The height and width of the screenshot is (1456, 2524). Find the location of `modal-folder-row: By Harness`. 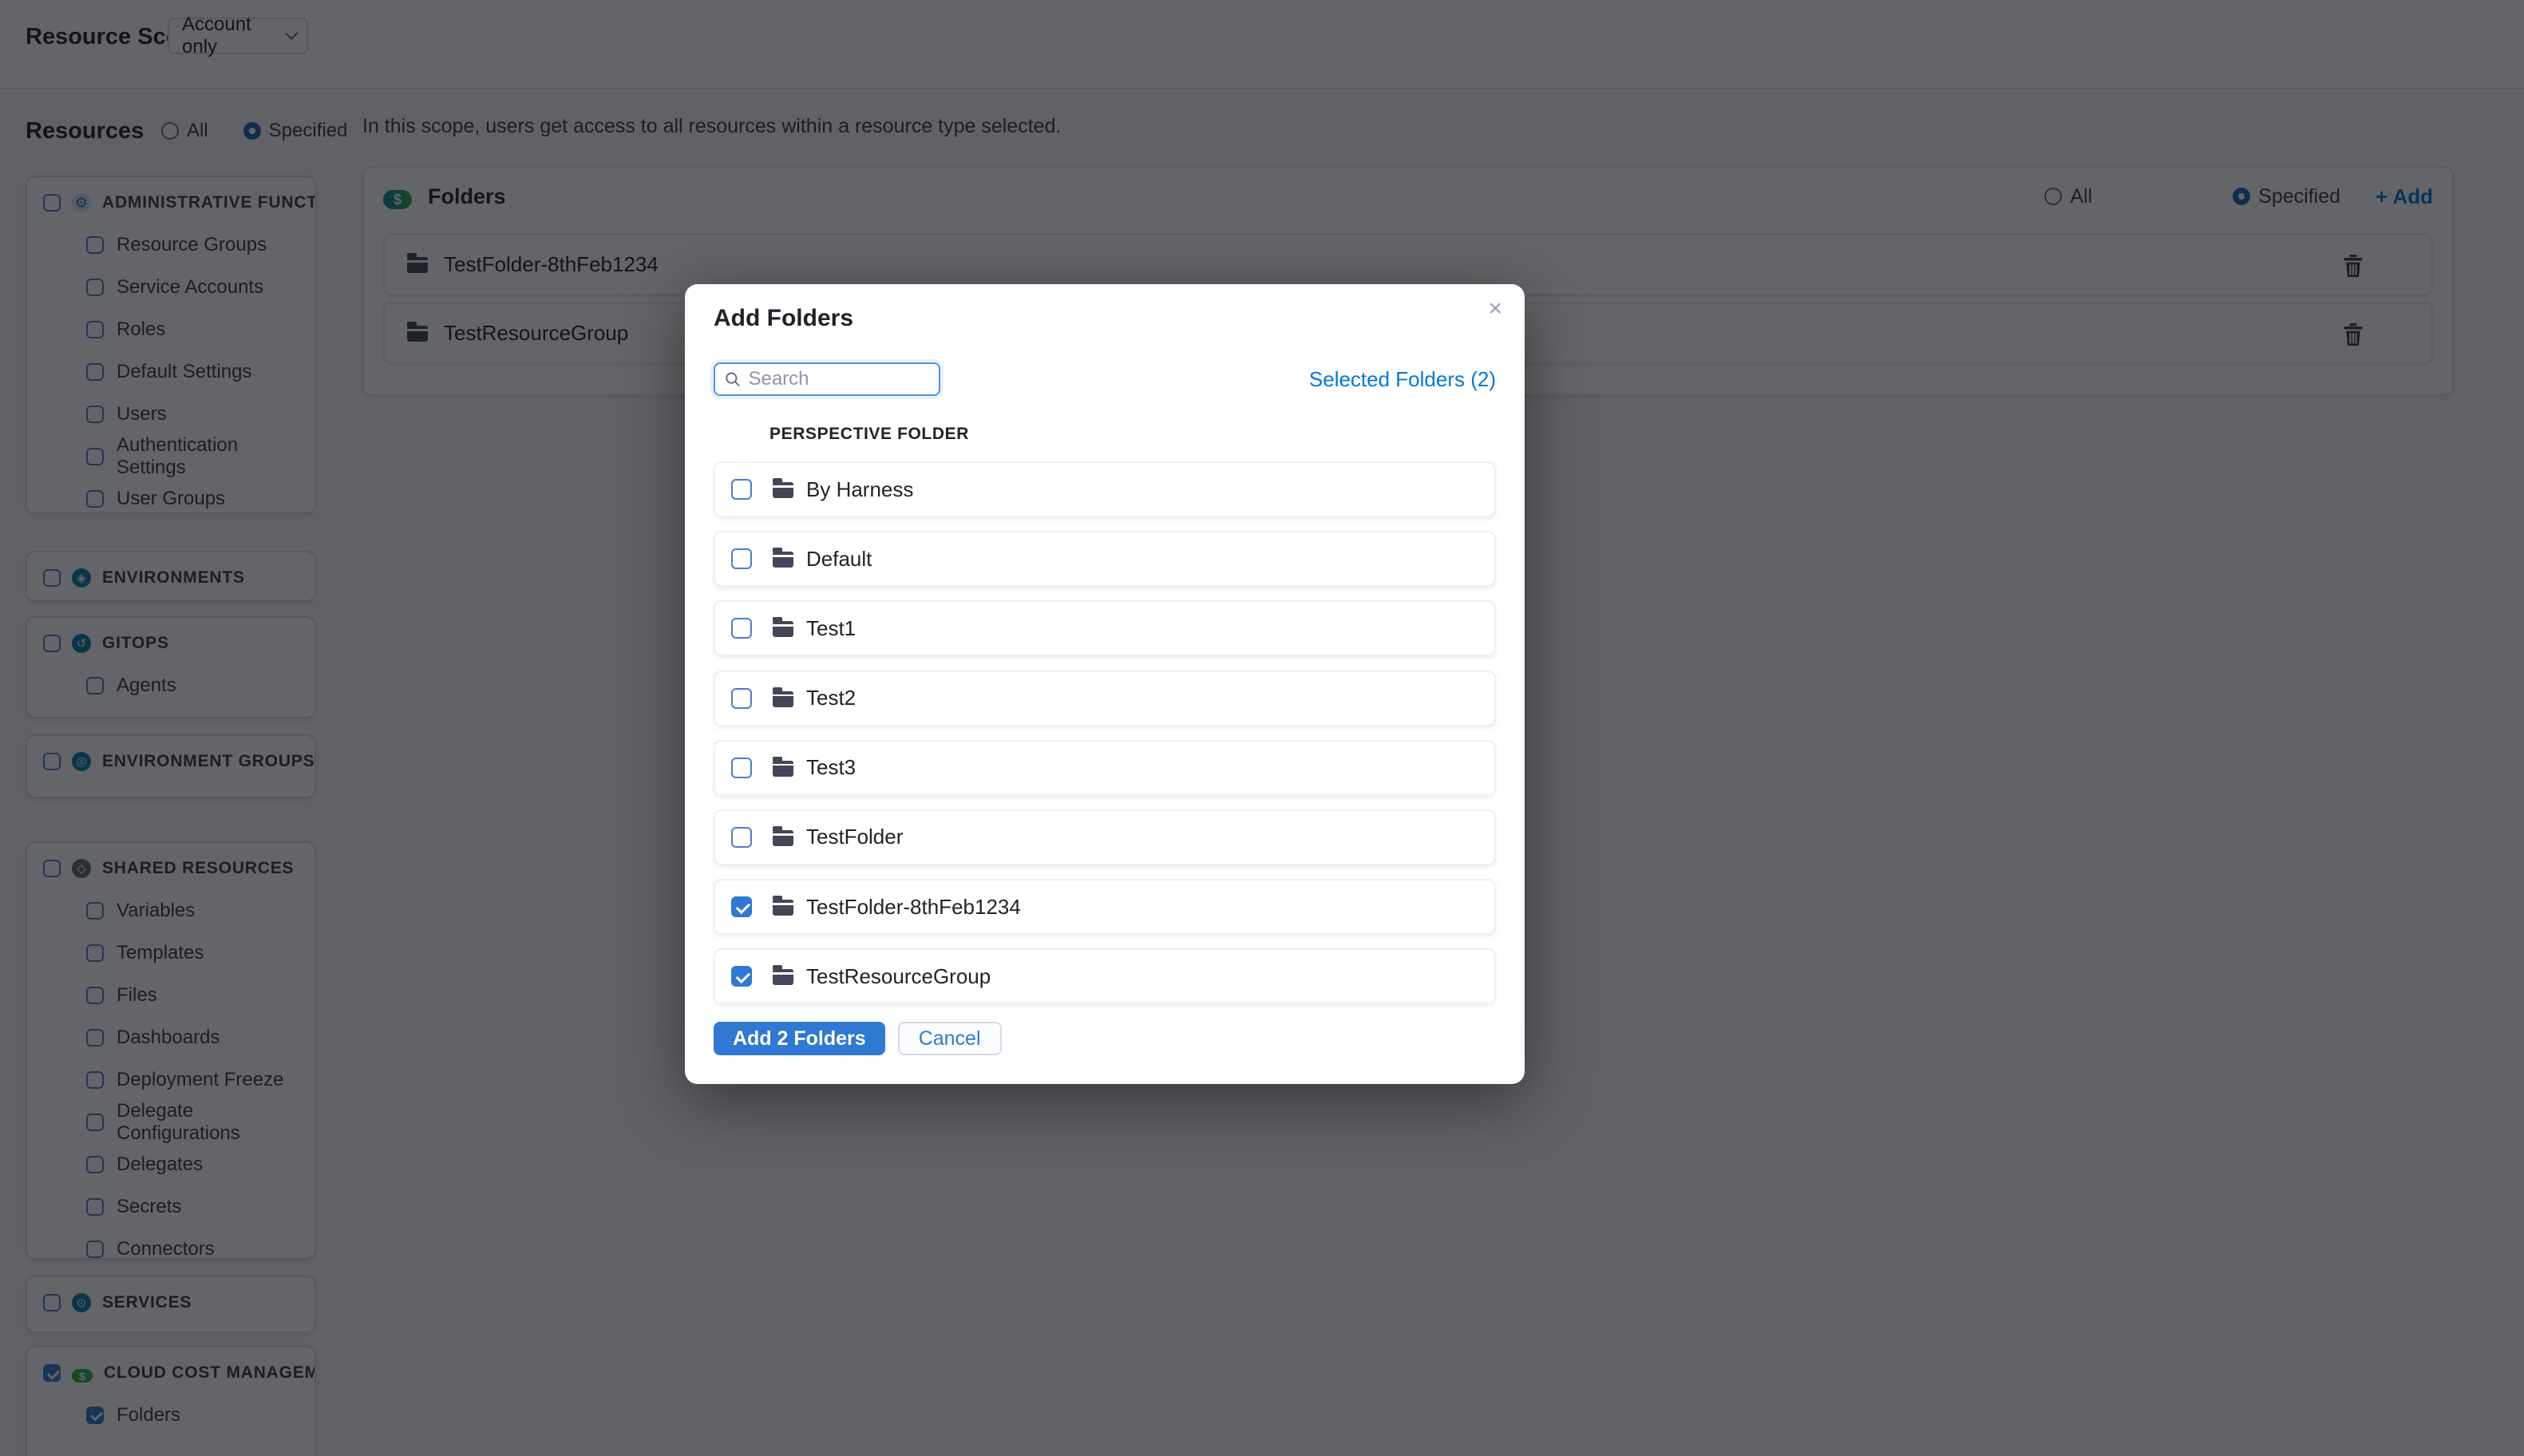

modal-folder-row: By Harness is located at coordinates (1105, 489).